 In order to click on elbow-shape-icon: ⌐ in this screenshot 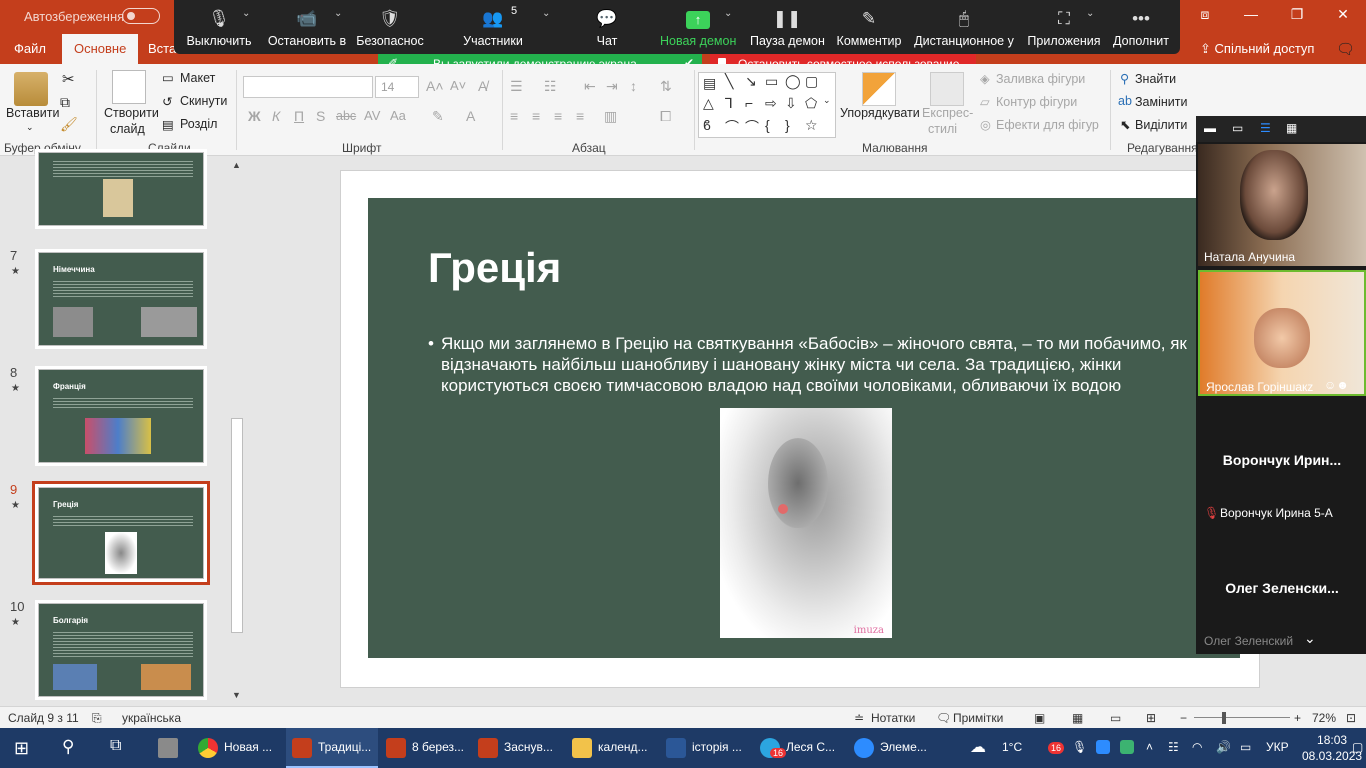, I will do `click(749, 103)`.